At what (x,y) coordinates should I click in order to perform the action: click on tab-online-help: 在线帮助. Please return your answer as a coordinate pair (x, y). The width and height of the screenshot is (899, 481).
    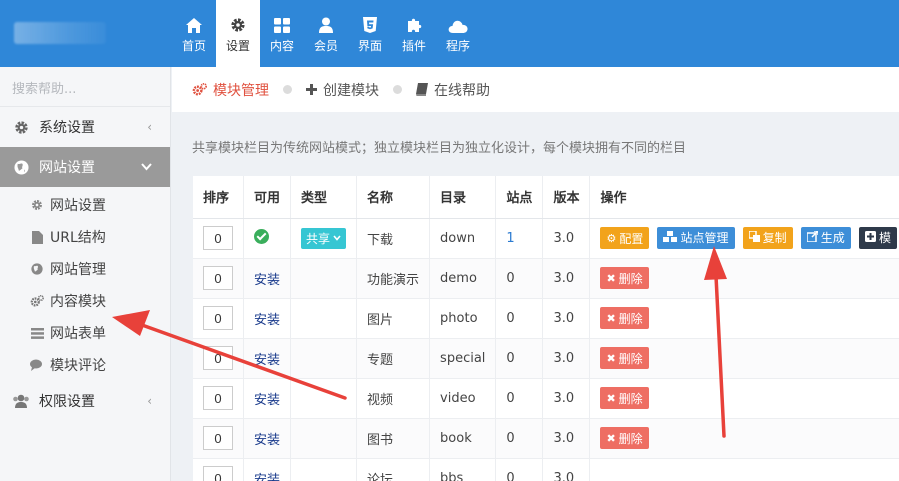
    Looking at the image, I should click on (453, 90).